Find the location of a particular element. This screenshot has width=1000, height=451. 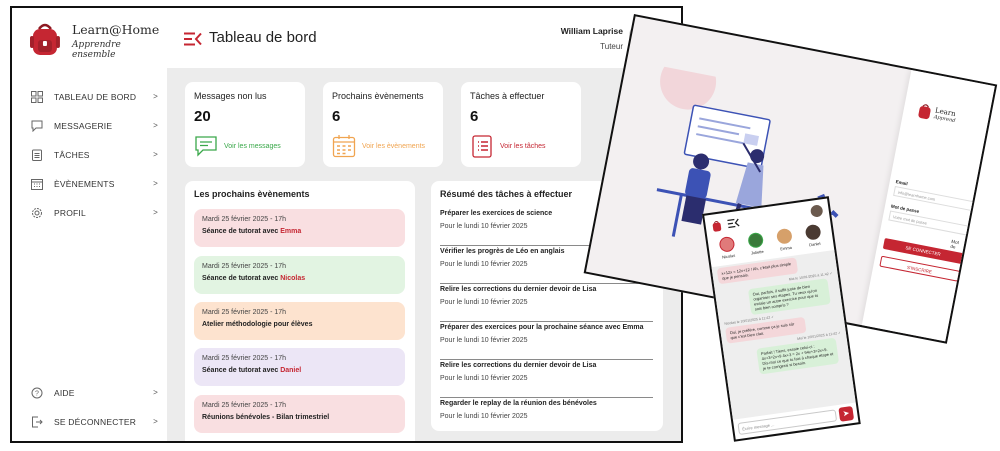

password-field: Votre mot de passe is located at coordinates (928, 223).